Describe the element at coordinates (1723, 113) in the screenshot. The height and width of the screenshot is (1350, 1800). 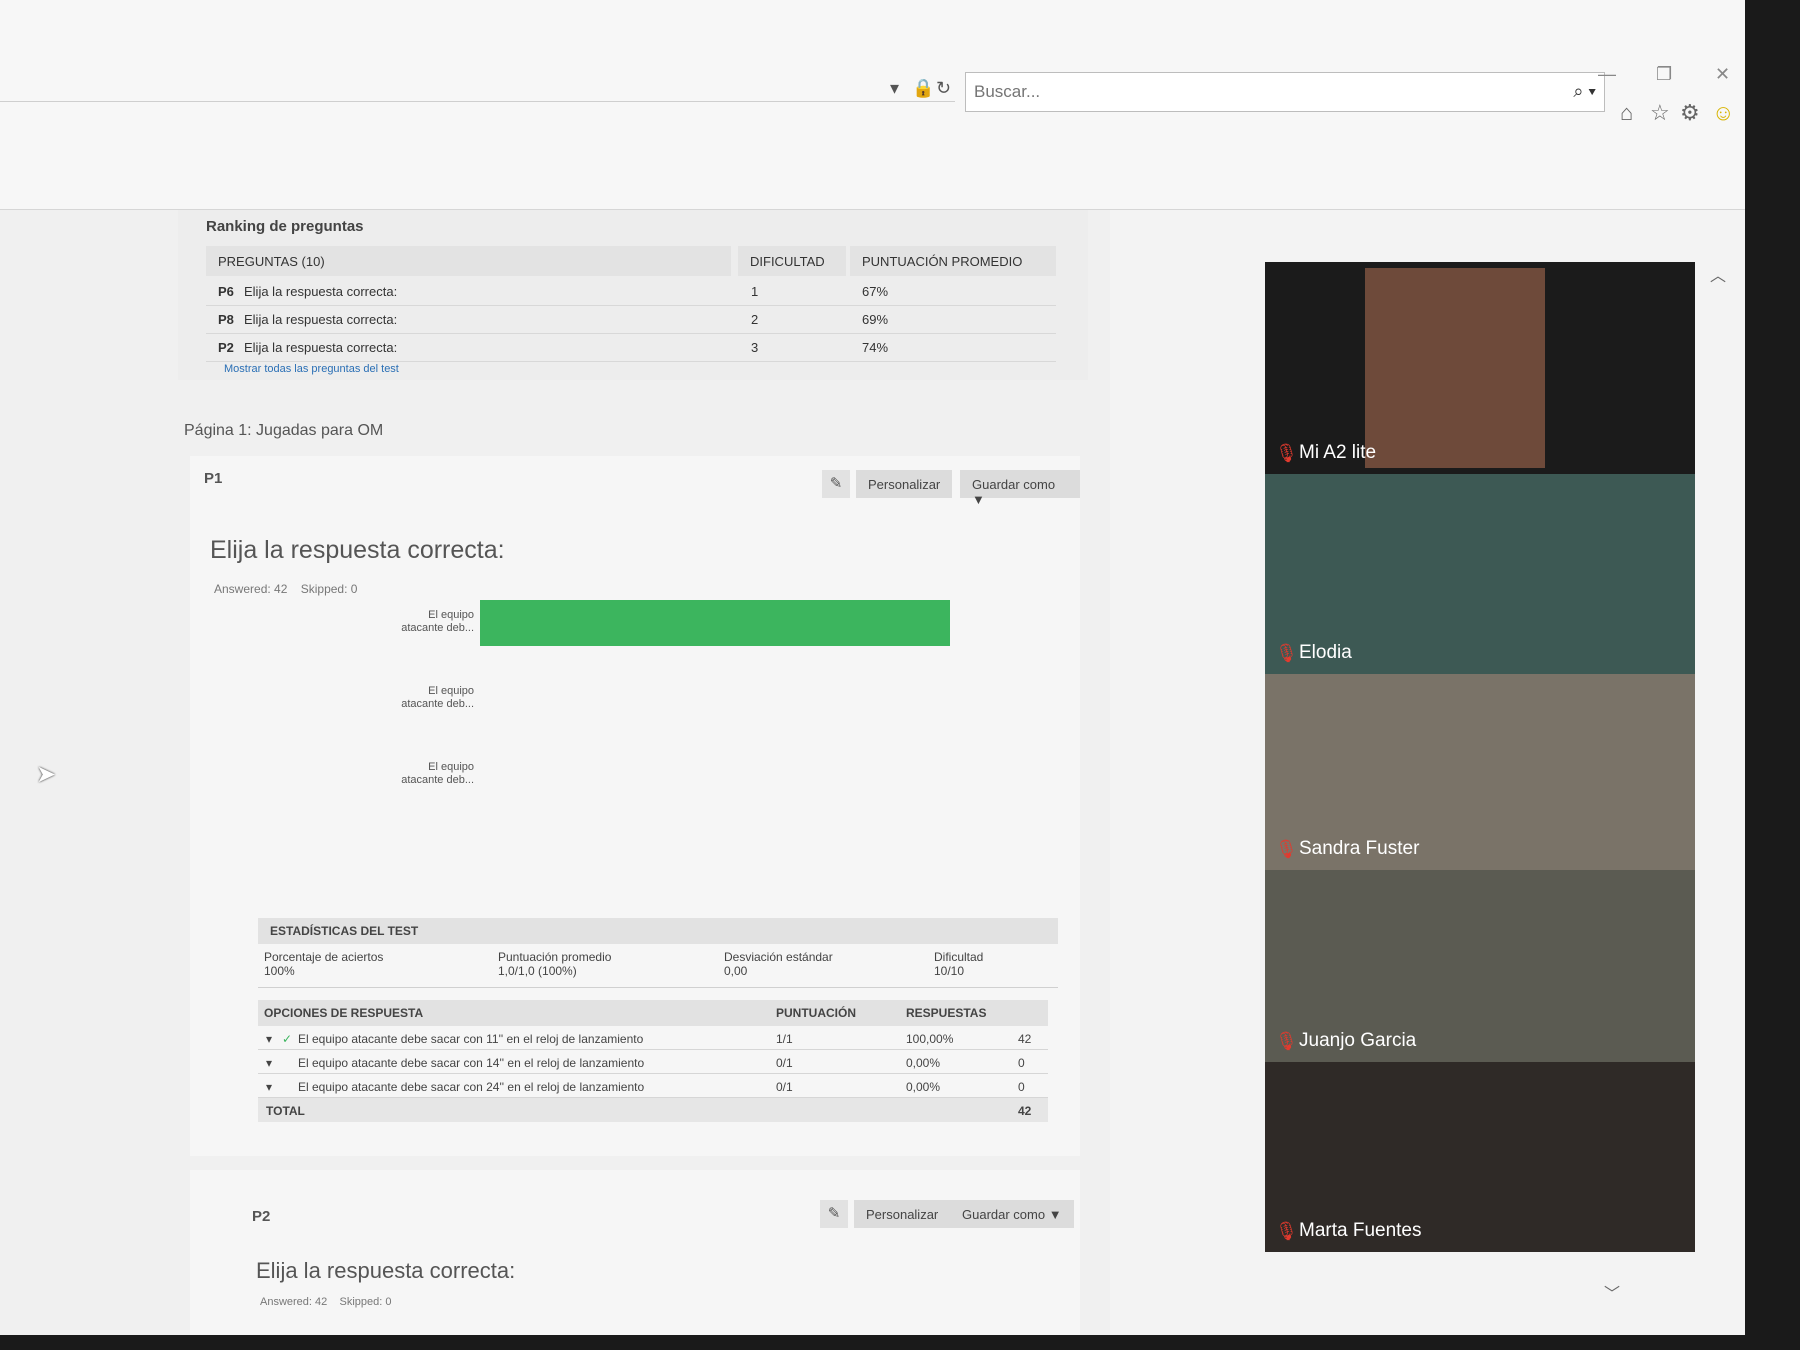
I see `smiley-icon: ☺` at that location.